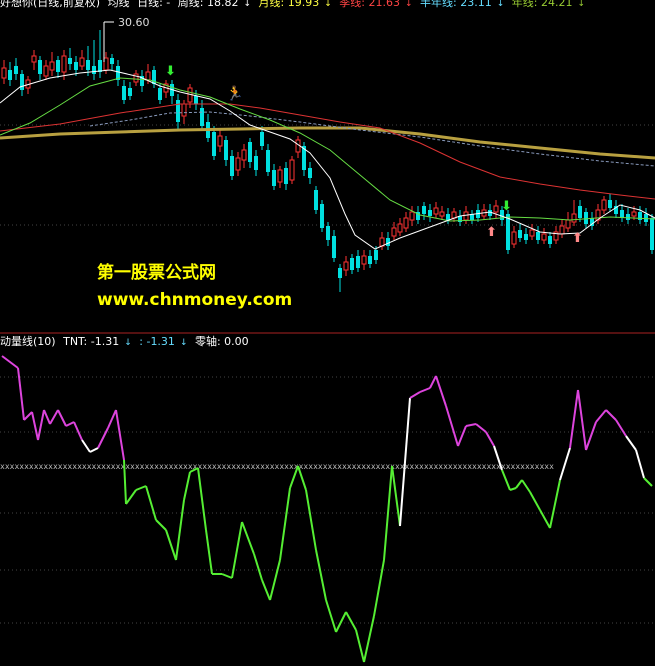 Image resolution: width=655 pixels, height=666 pixels. Describe the element at coordinates (156, 273) in the screenshot. I see `watermark-title: 第一股票公式网` at that location.